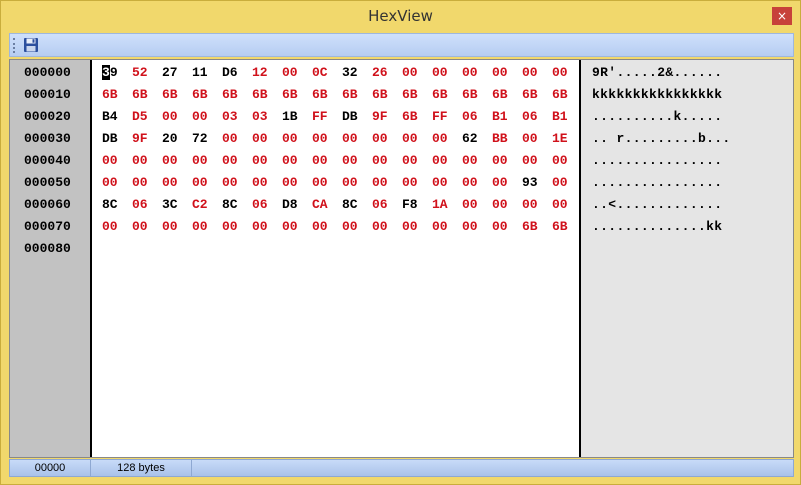  What do you see at coordinates (177, 205) in the screenshot?
I see `hex-byte: 3C` at bounding box center [177, 205].